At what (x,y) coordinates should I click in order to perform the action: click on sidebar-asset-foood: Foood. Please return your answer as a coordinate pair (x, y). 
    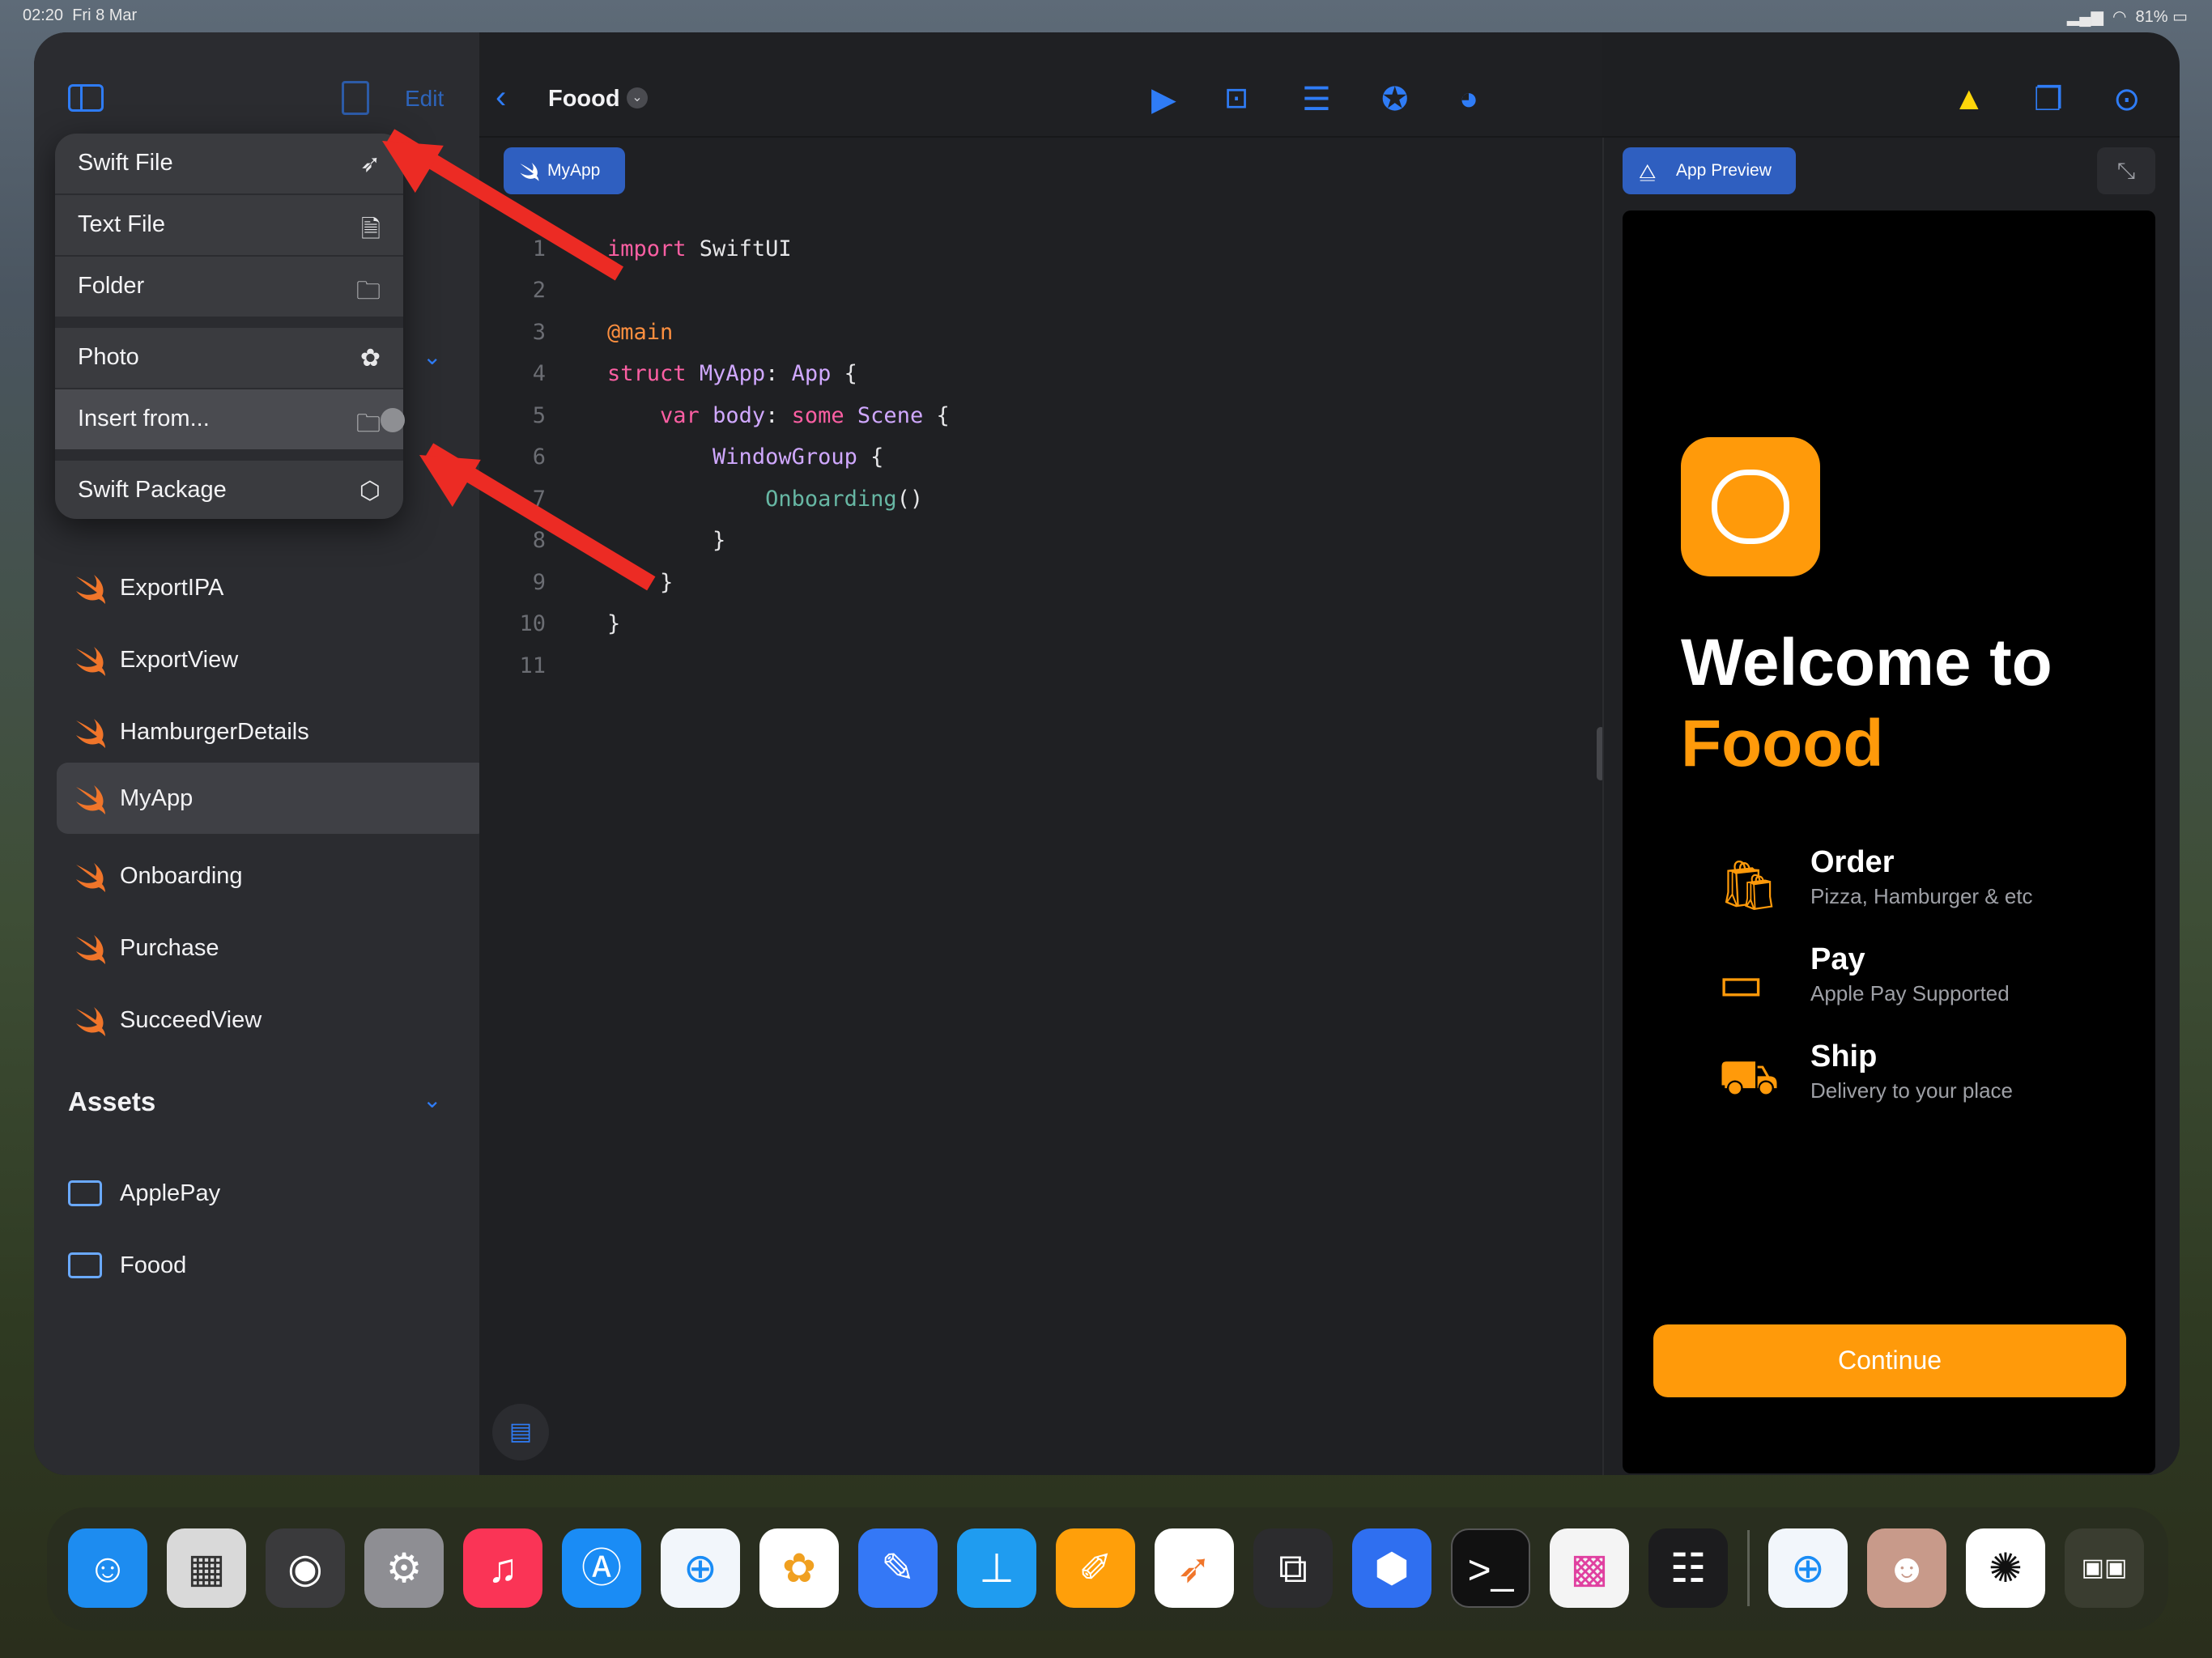
    Looking at the image, I should click on (273, 1265).